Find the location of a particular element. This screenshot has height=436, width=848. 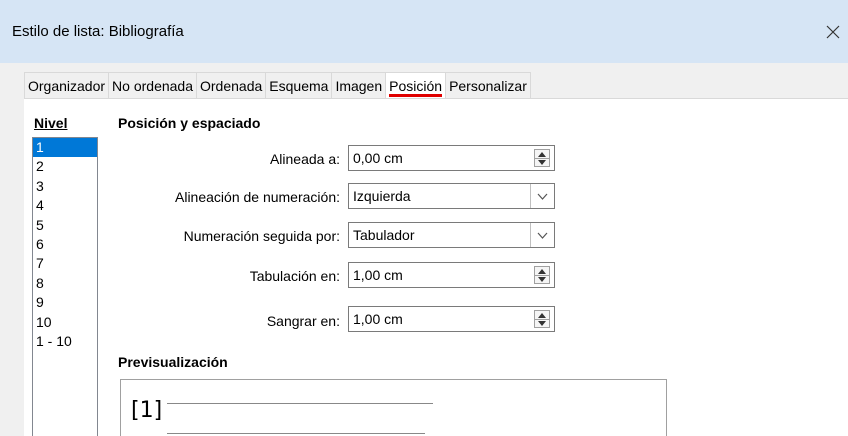

tab-posicion: Posición is located at coordinates (415, 85).